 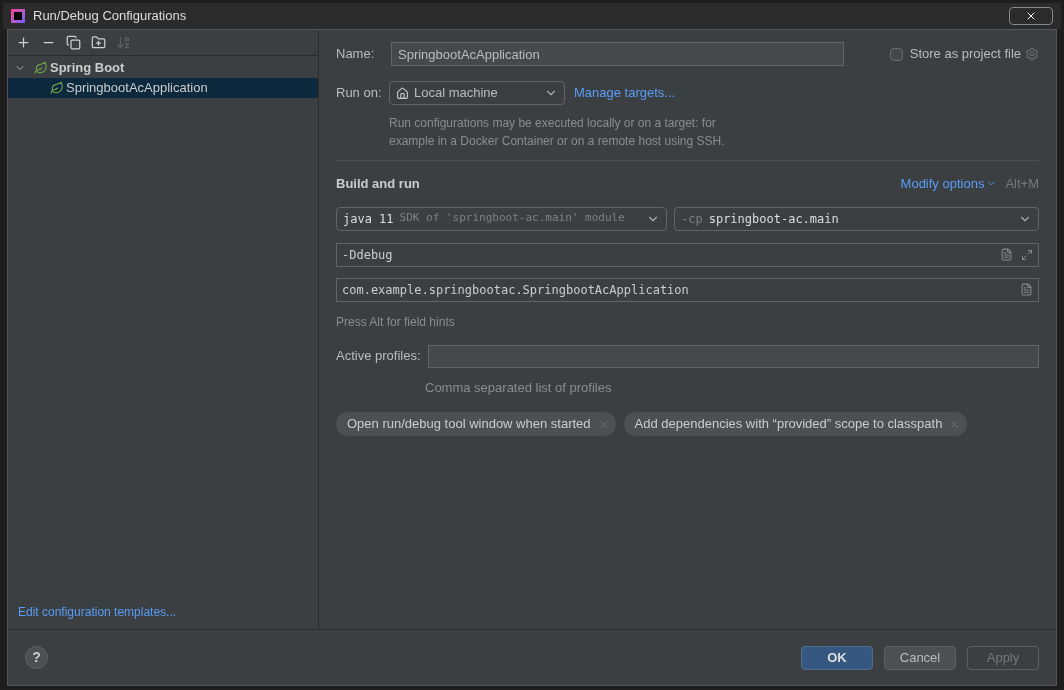 What do you see at coordinates (476, 424) in the screenshot?
I see `option-chip: Open run/debug tool window when started` at bounding box center [476, 424].